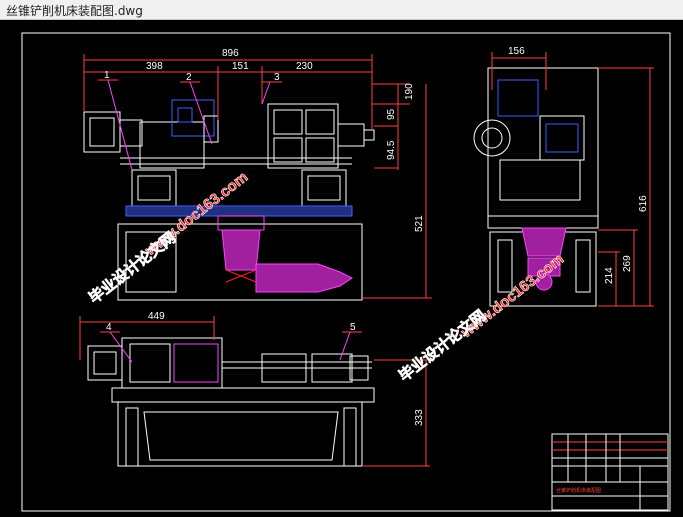  Describe the element at coordinates (156, 316) in the screenshot. I see `dim-bottom-width: 449` at that location.